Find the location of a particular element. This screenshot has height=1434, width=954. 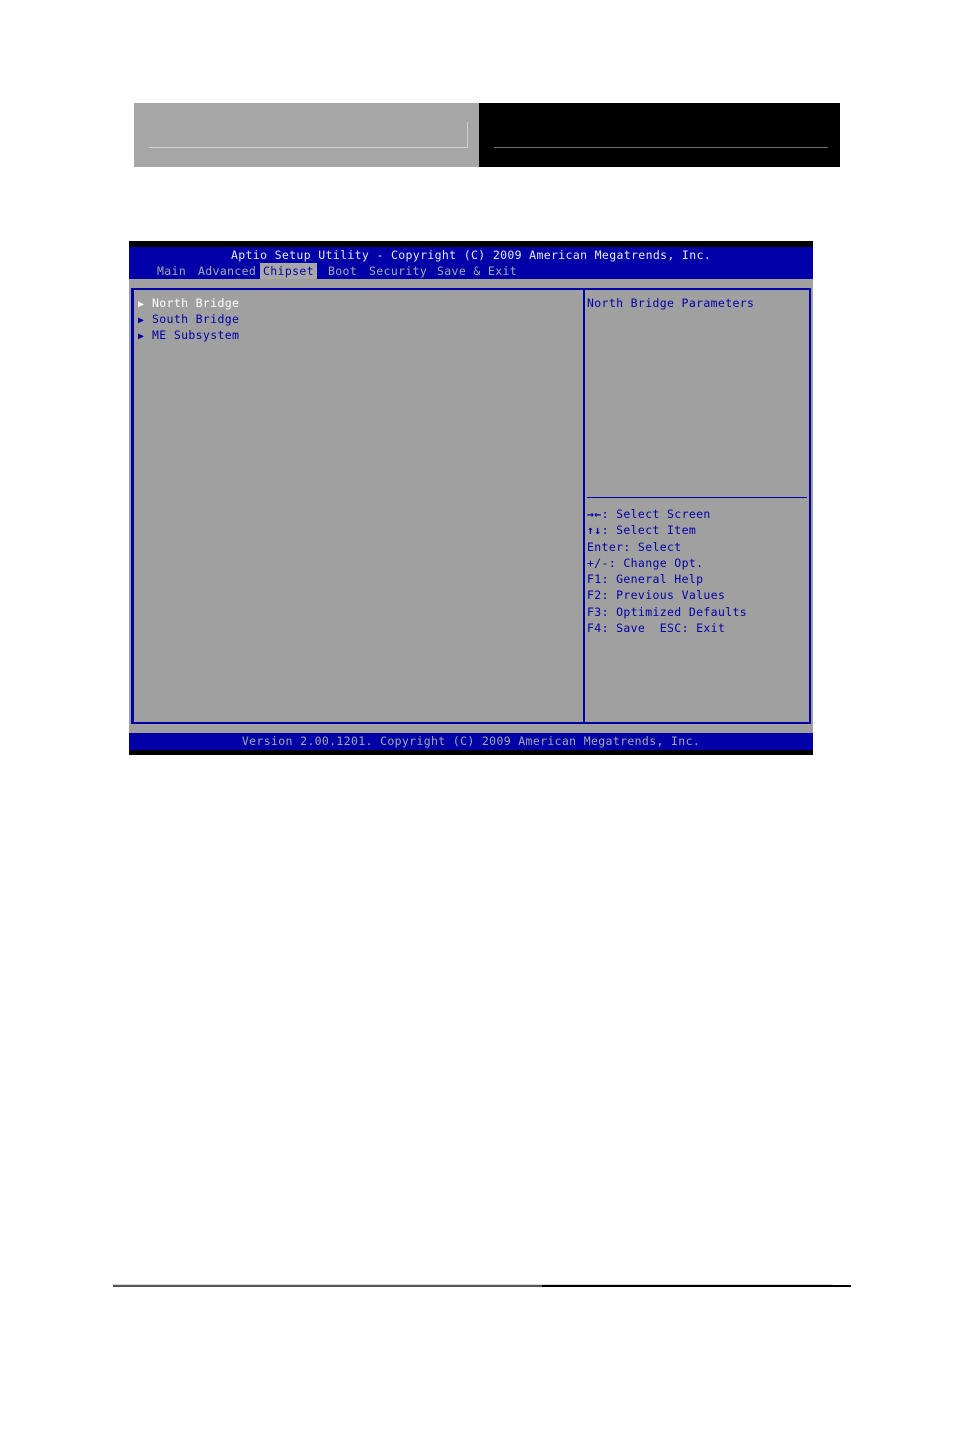

help-divider is located at coordinates (697, 497).